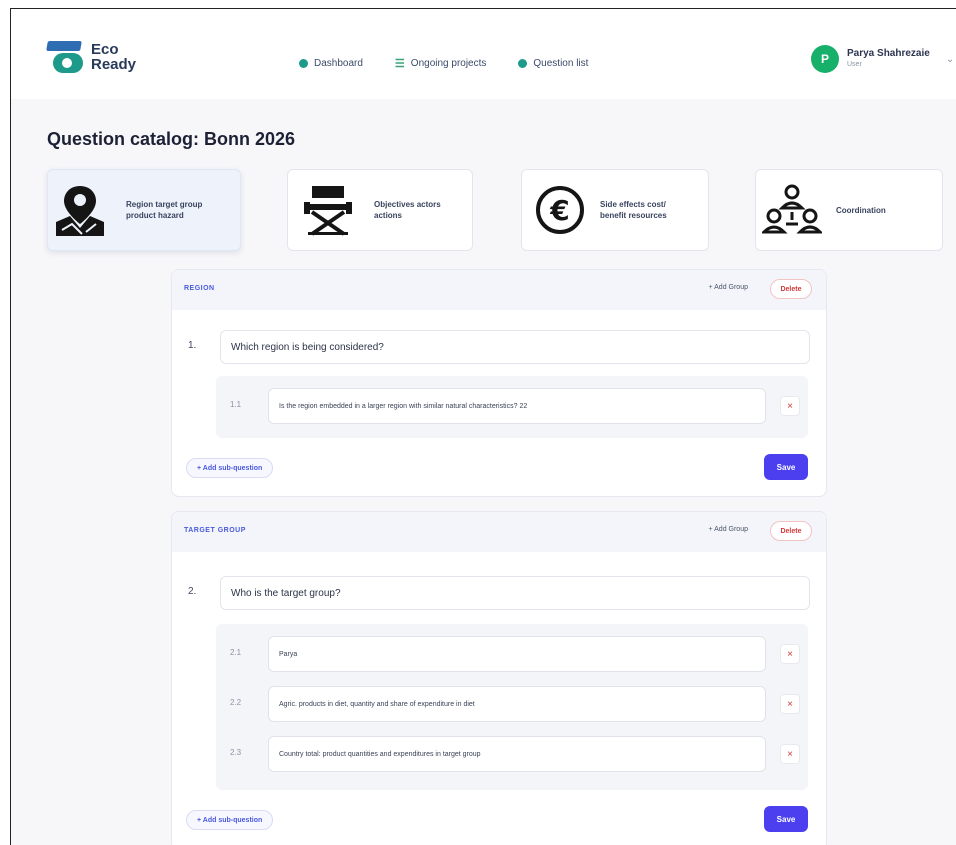  I want to click on nav-dashboard: Dashboard, so click(331, 63).